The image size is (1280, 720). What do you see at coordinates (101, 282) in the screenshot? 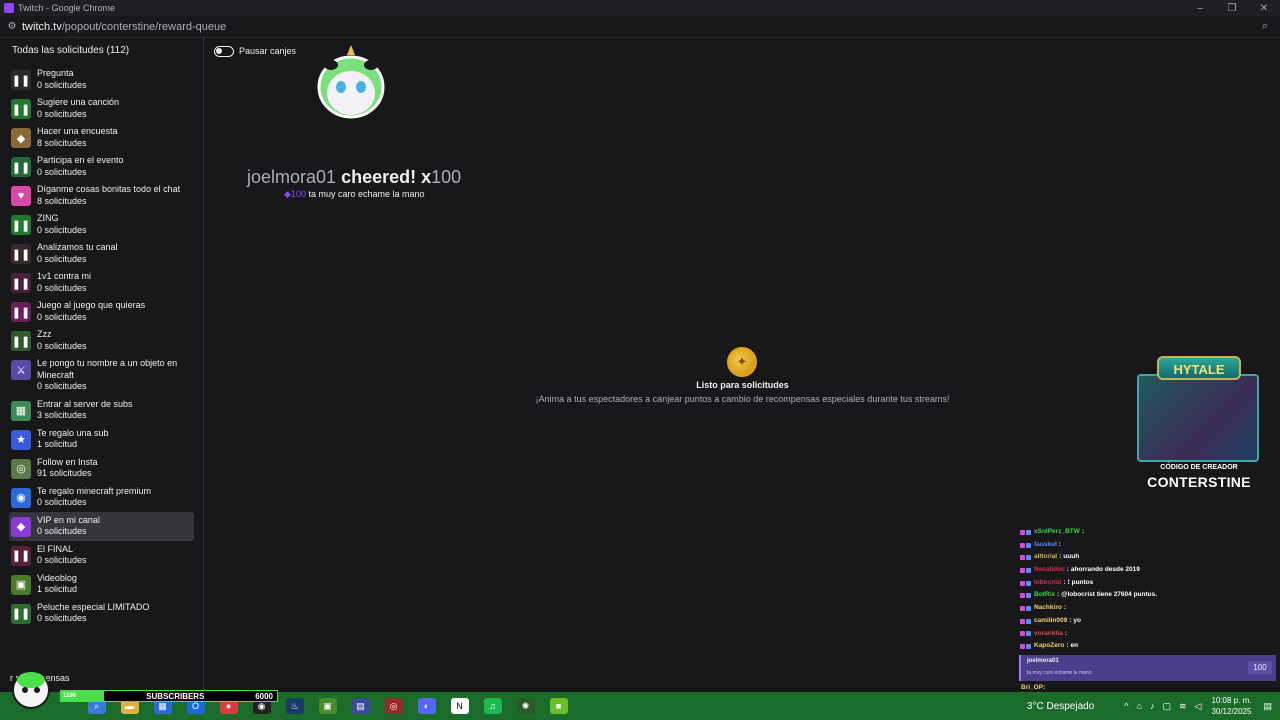
I see `reward-item: ❚❚ 1v1 contra mi 0 solicitudes` at bounding box center [101, 282].